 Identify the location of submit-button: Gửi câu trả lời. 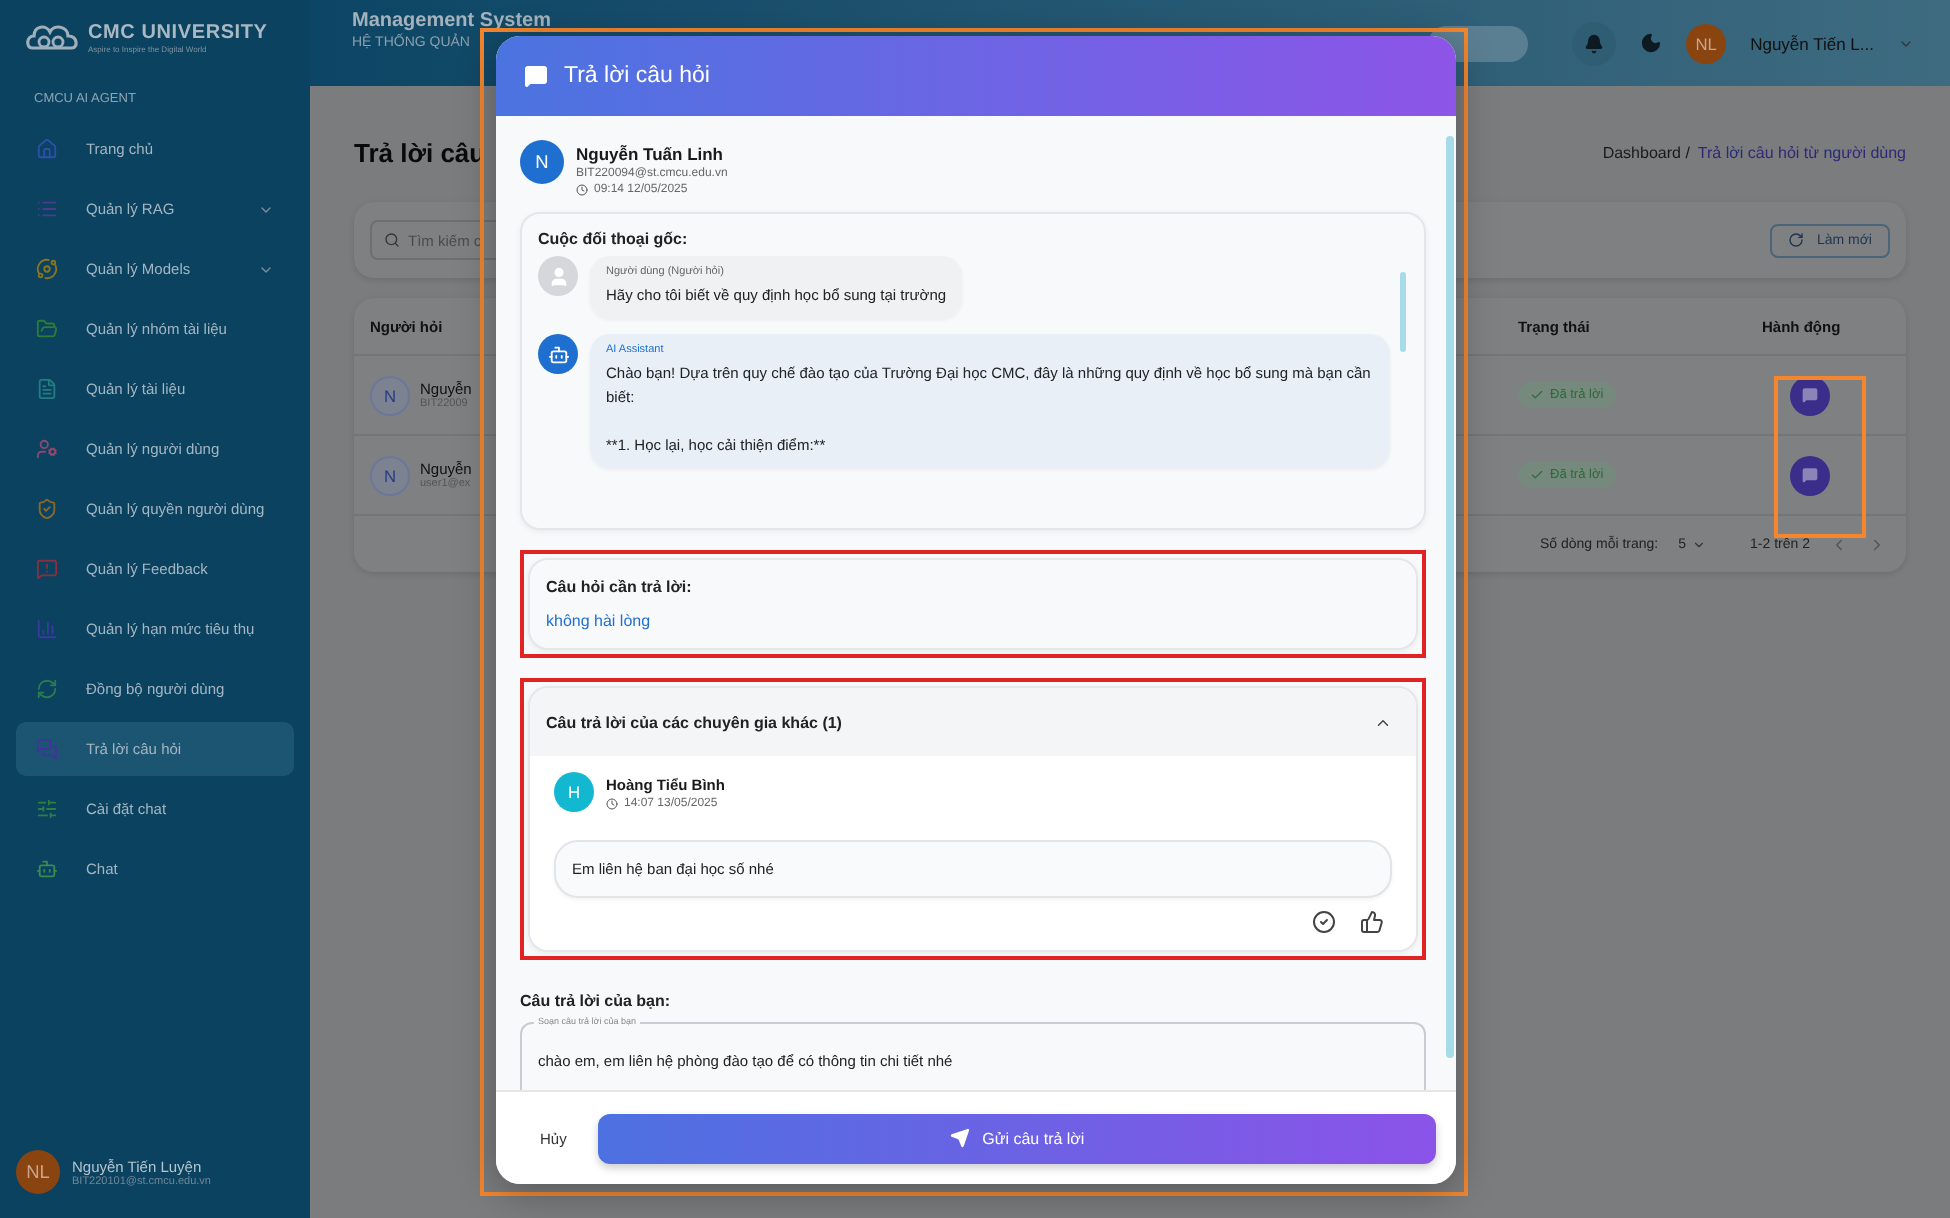
(1017, 1138).